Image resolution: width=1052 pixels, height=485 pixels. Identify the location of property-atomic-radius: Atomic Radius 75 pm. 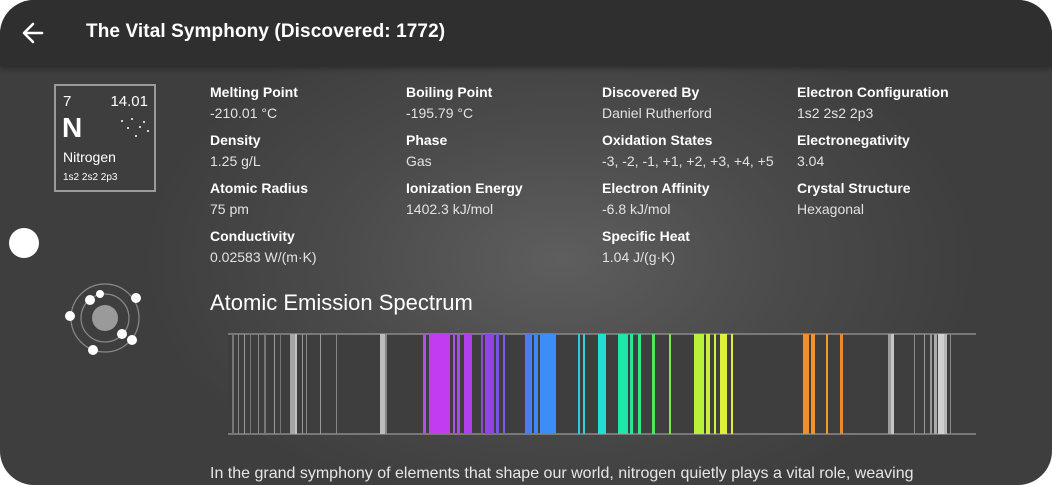
(259, 198).